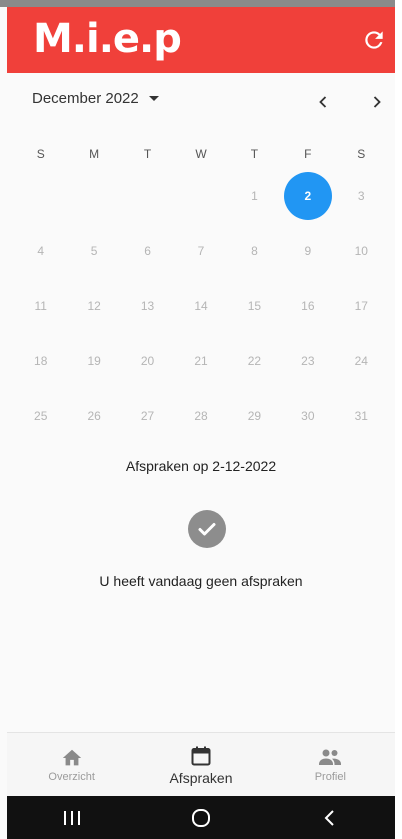 Image resolution: width=402 pixels, height=839 pixels. I want to click on calendar-day-6: 6, so click(147, 251).